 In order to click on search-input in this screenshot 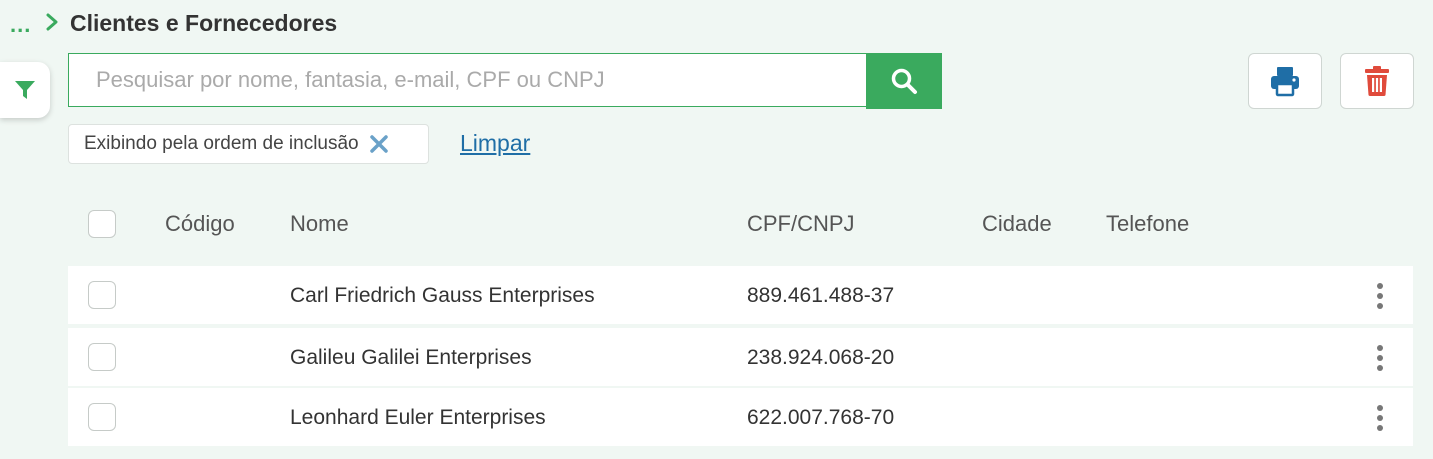, I will do `click(467, 80)`.